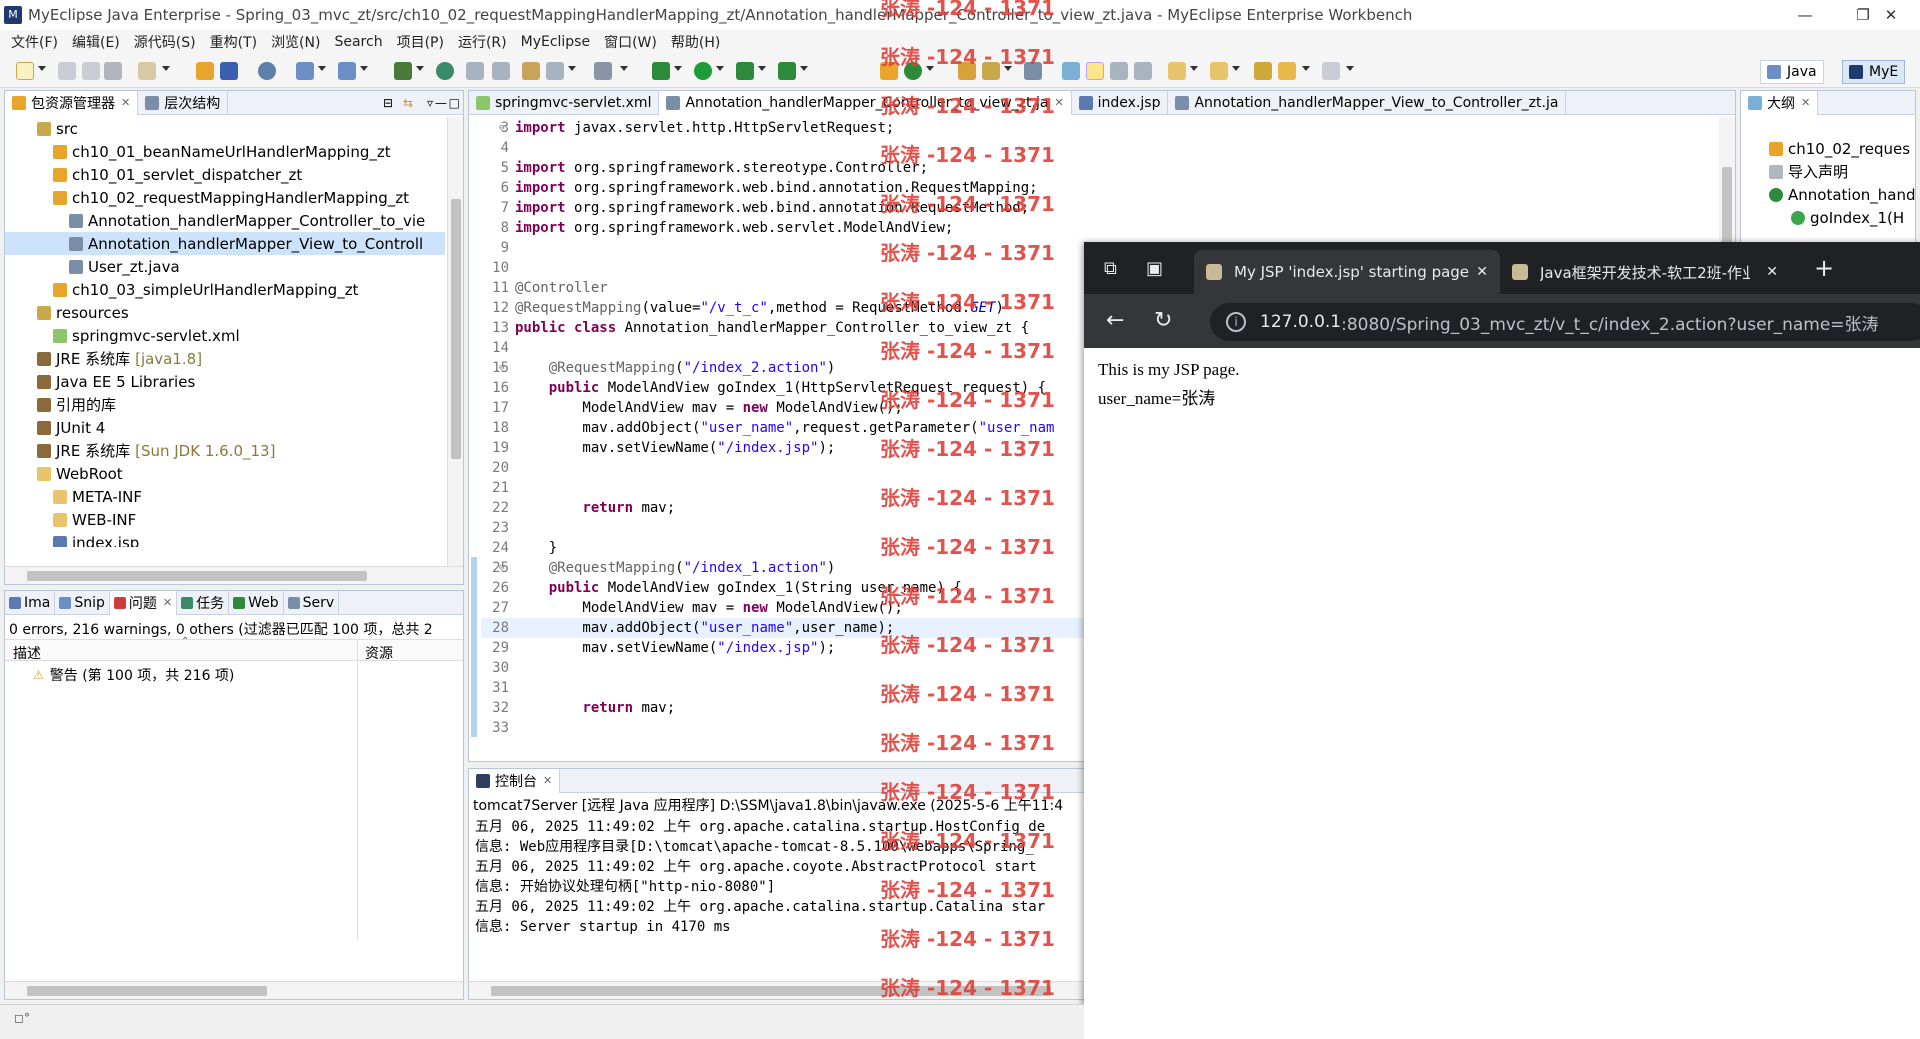 The image size is (1920, 1039). What do you see at coordinates (207, 197) in the screenshot?
I see `tree-item: ch10_02_requestMappingHandlerMapping_zt` at bounding box center [207, 197].